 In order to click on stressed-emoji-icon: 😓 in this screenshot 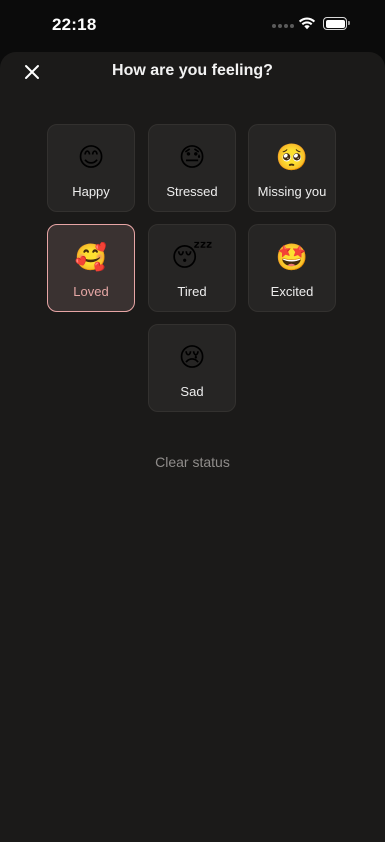, I will do `click(192, 157)`.